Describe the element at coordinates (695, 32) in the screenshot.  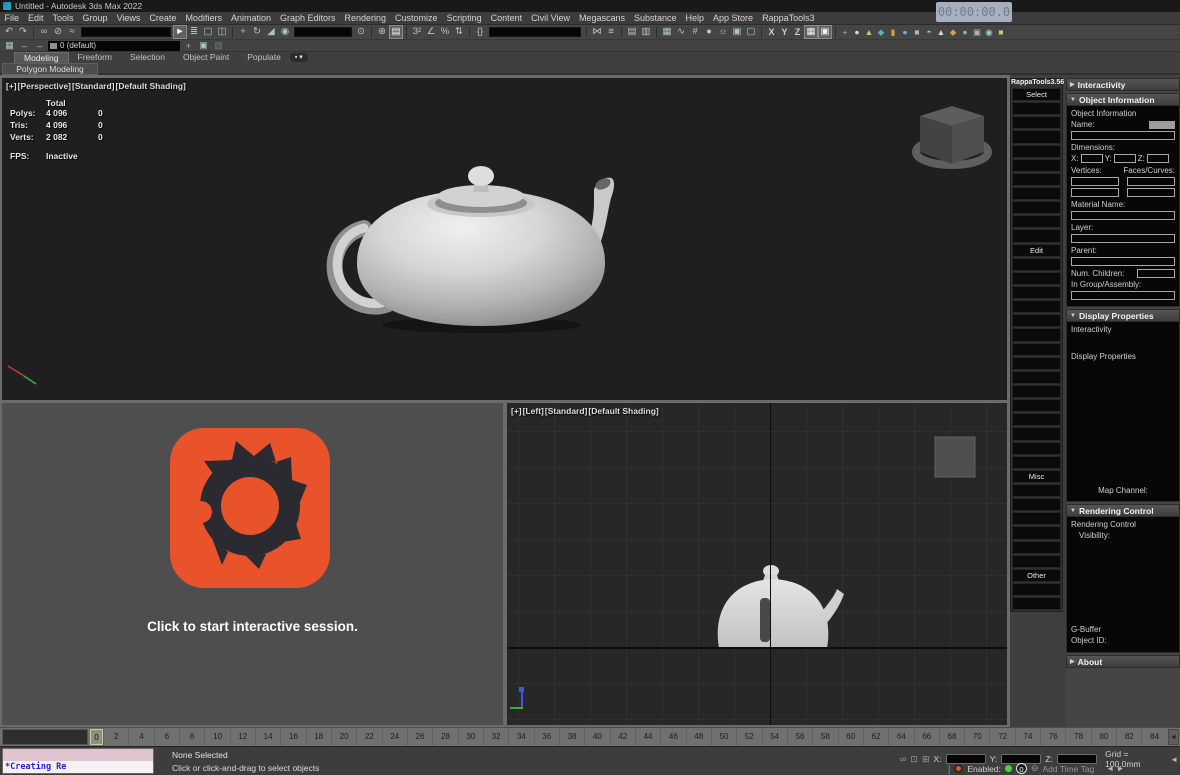
I see `schematic-view-icon: #` at that location.